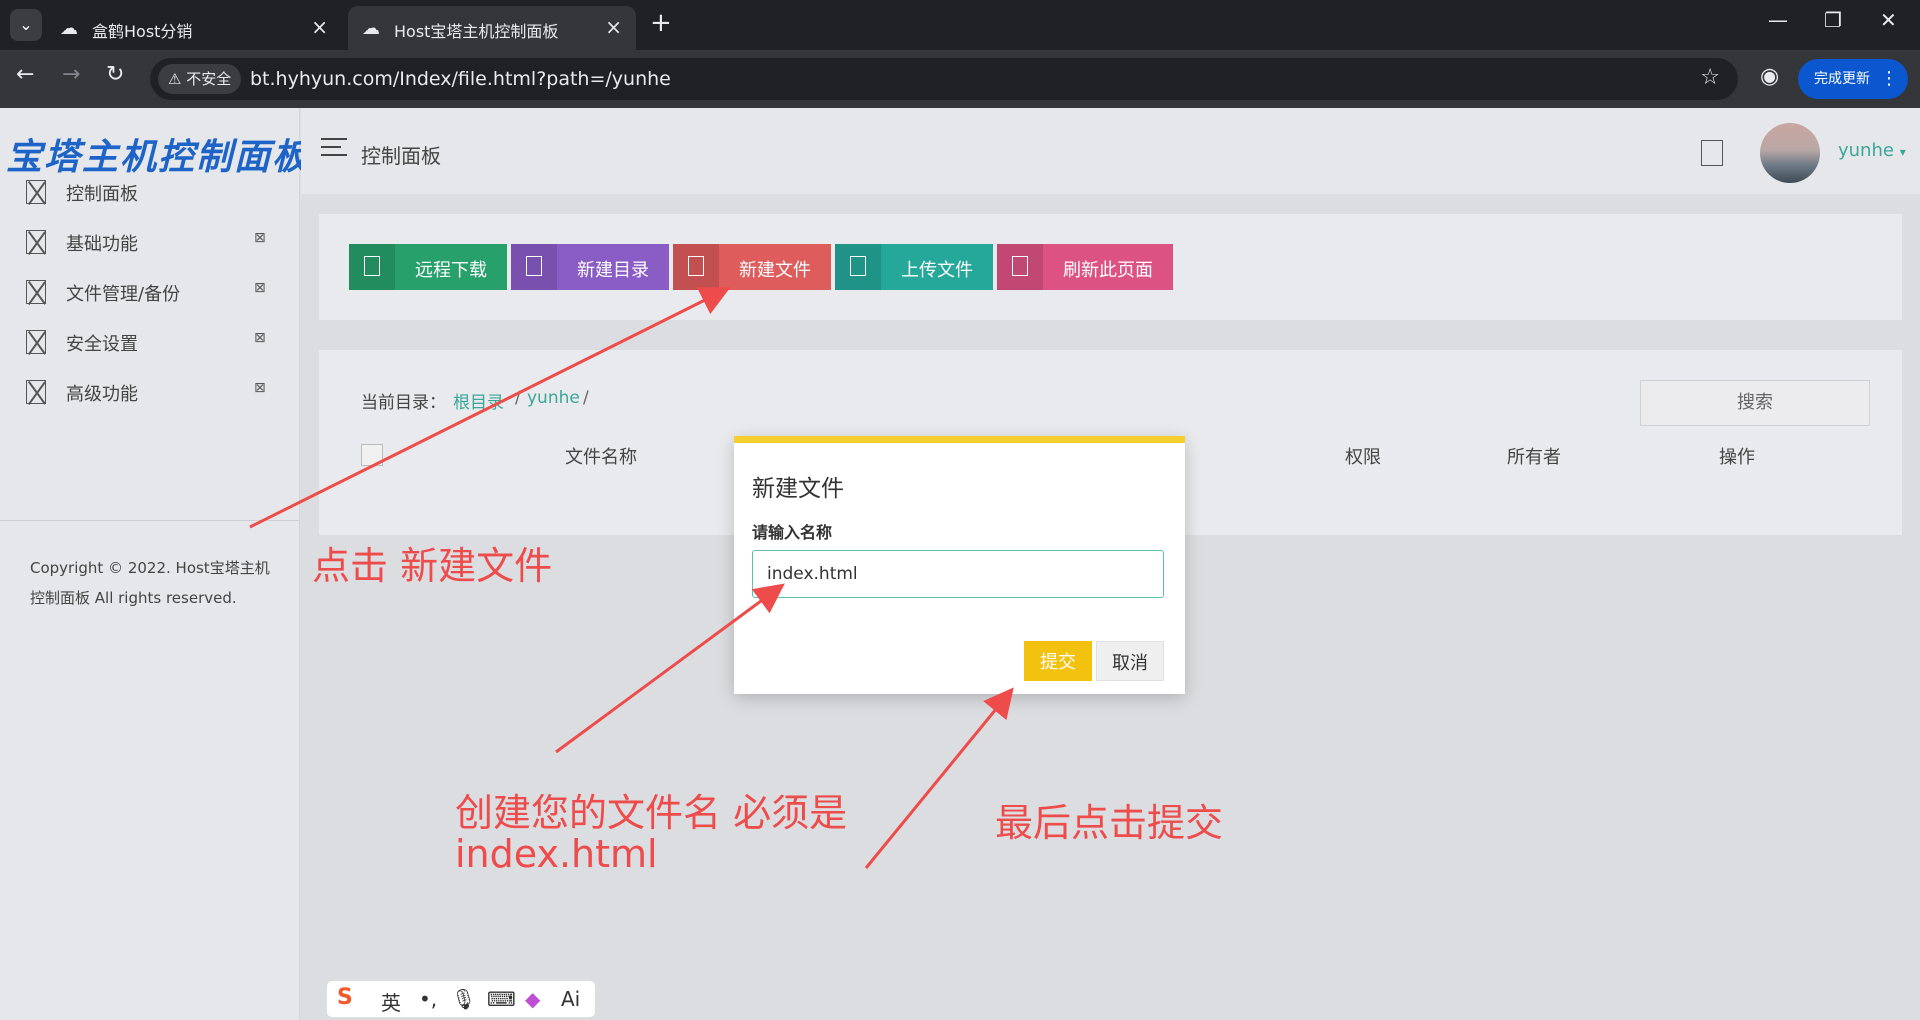 This screenshot has width=1920, height=1020. Describe the element at coordinates (570, 999) in the screenshot. I see `ai-assistant-icon: Ai` at that location.